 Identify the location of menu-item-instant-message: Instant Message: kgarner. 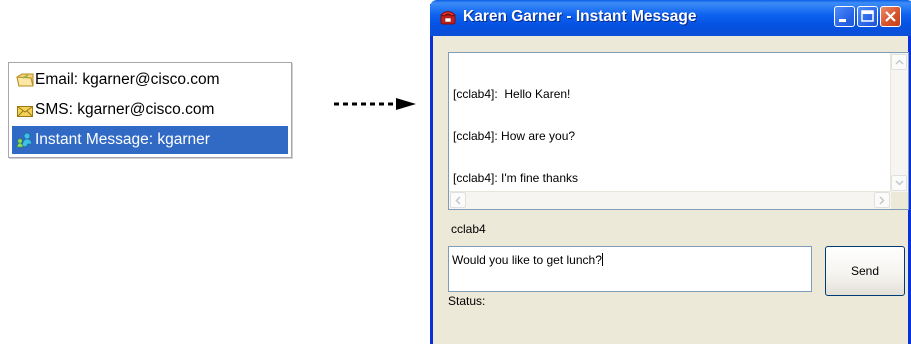
(150, 140).